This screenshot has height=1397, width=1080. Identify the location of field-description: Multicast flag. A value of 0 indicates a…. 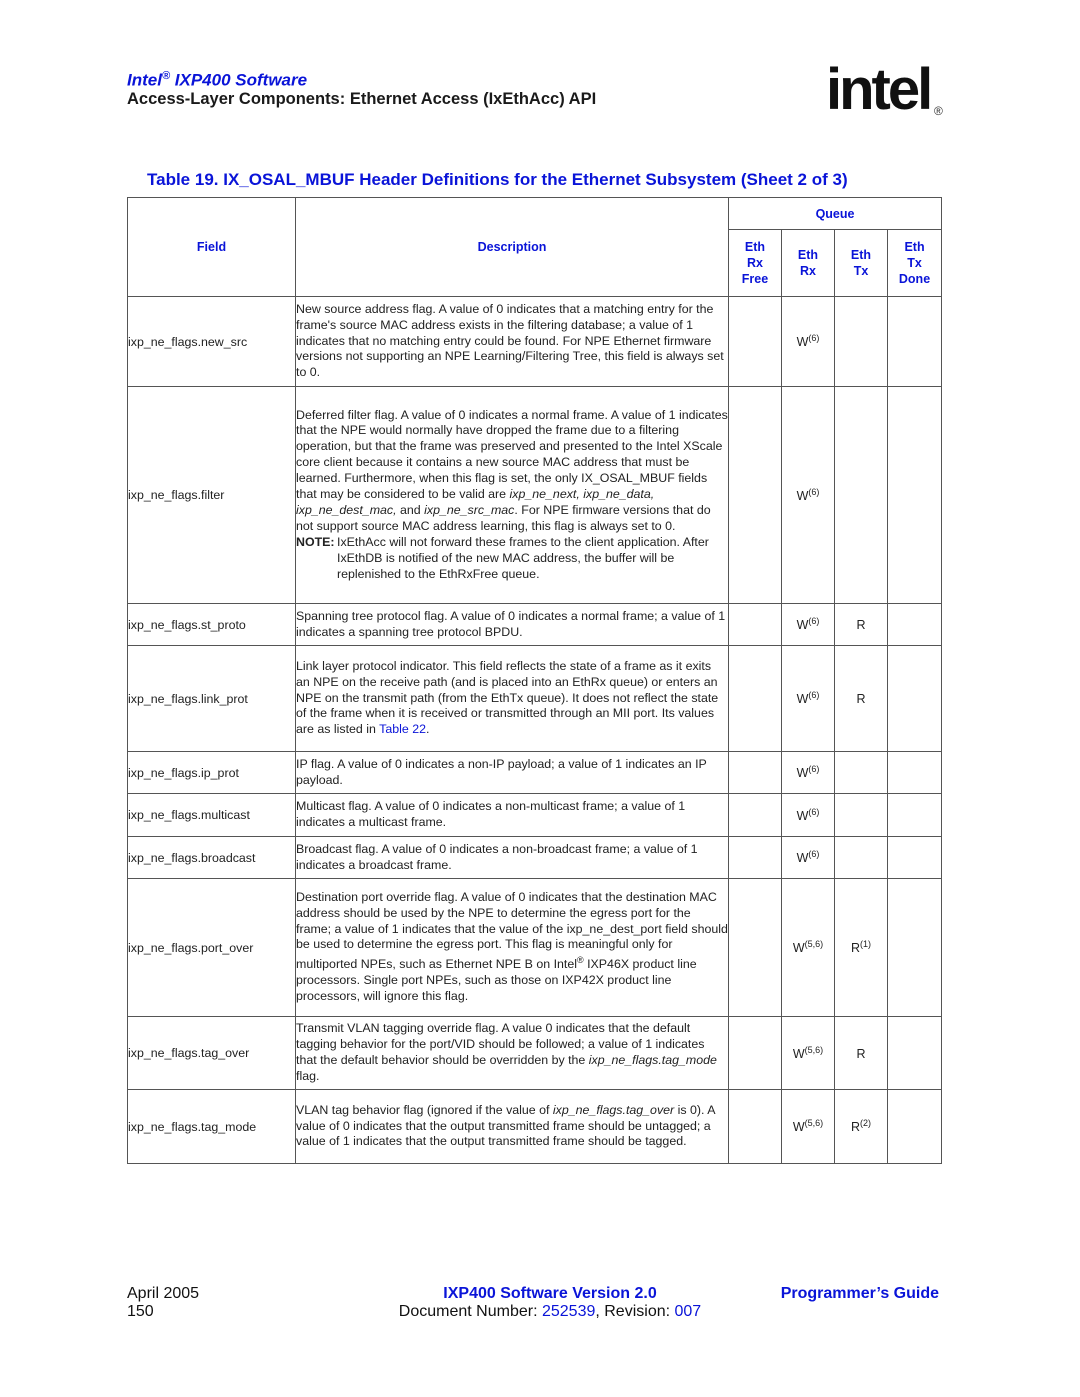
(512, 815).